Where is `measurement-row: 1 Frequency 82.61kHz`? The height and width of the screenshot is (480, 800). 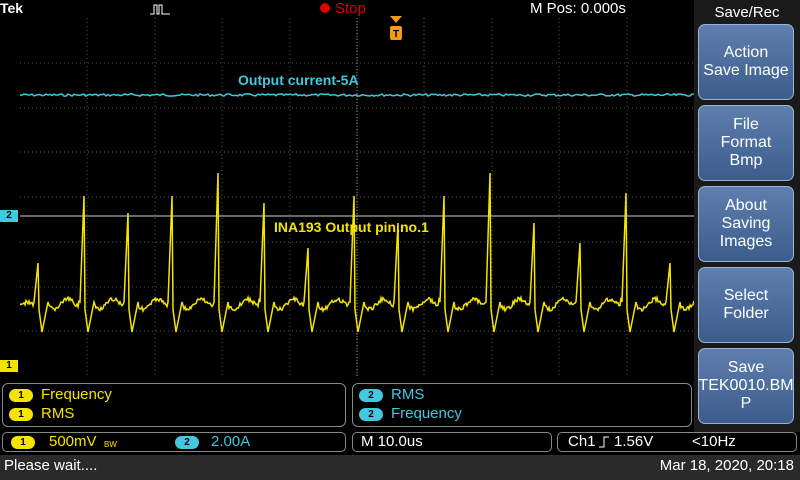
measurement-row: 1 Frequency 82.61kHz is located at coordinates (174, 395).